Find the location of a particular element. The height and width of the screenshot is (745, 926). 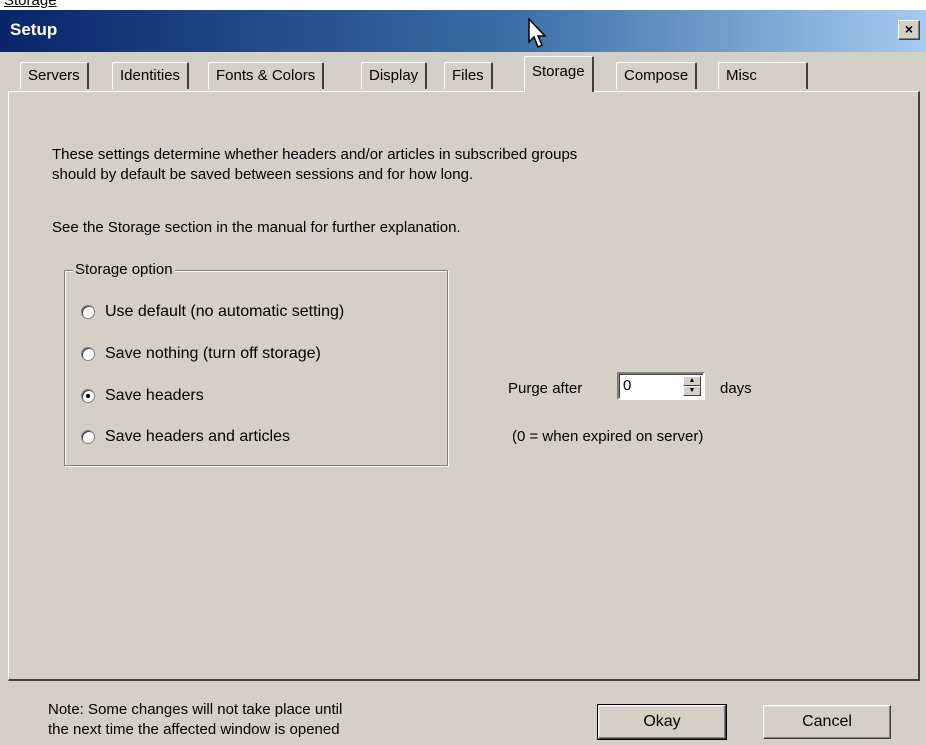

purge-days-stepper: 0 ▲ ▼ is located at coordinates (661, 386).